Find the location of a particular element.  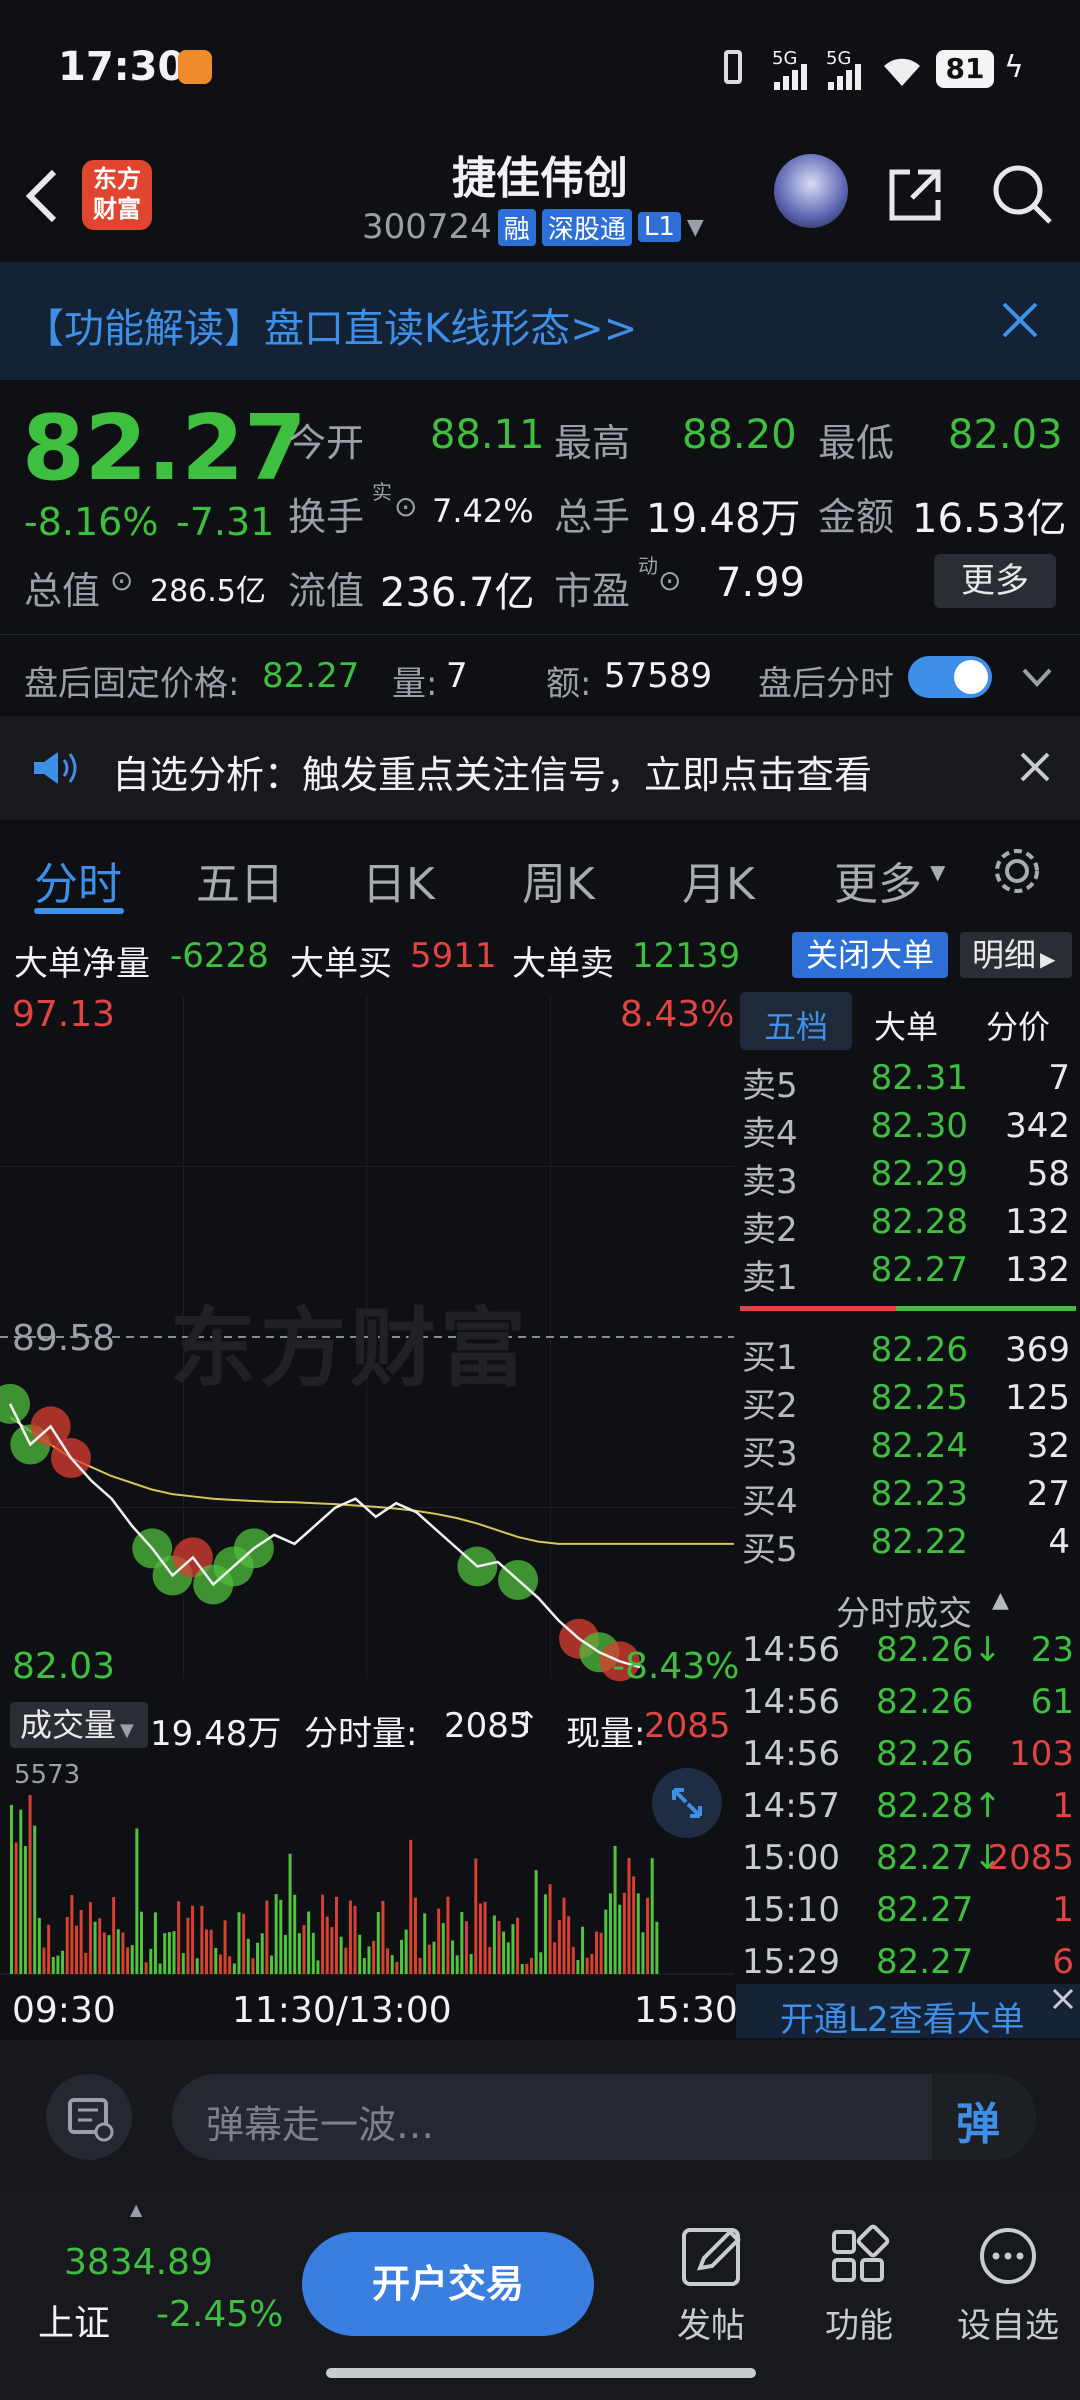

index-value: 3834.89 is located at coordinates (138, 2262).